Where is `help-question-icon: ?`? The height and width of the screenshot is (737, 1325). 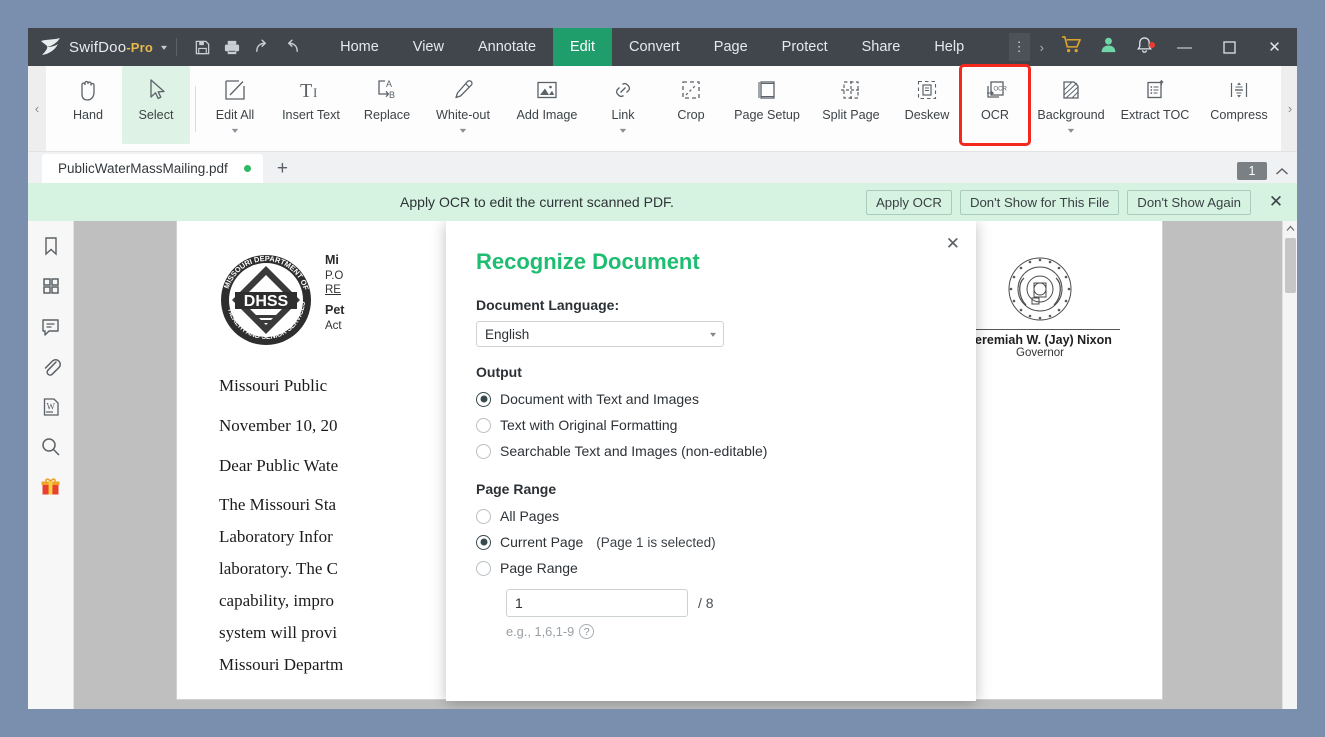 help-question-icon: ? is located at coordinates (587, 631).